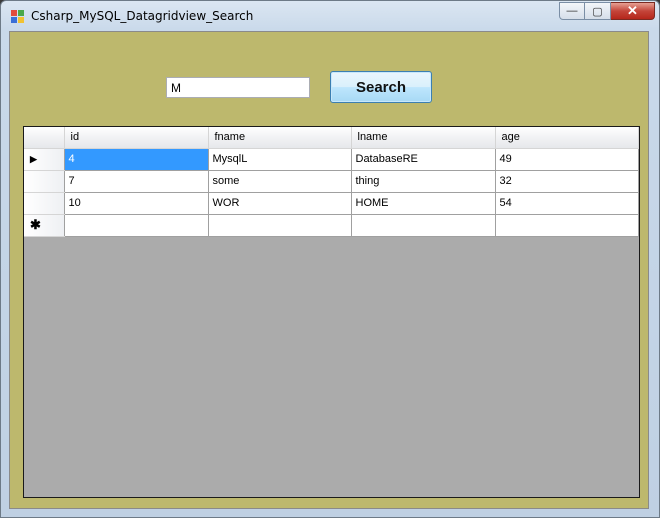 The width and height of the screenshot is (660, 518). What do you see at coordinates (44, 225) in the screenshot?
I see `row-header: ✱` at bounding box center [44, 225].